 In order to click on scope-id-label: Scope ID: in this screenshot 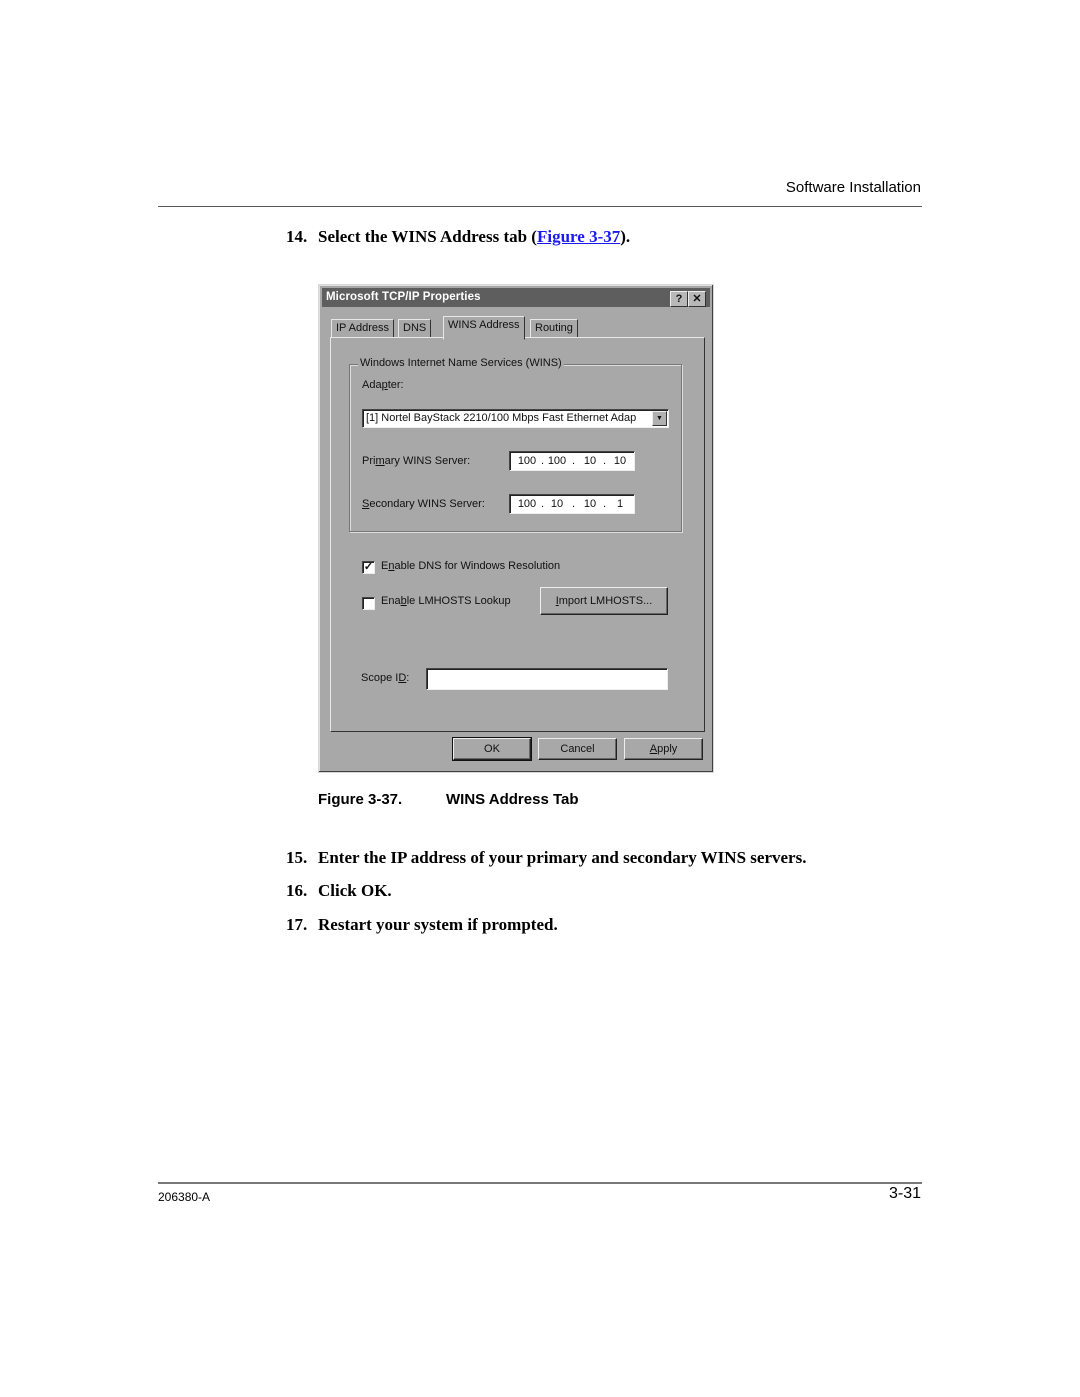, I will do `click(385, 678)`.